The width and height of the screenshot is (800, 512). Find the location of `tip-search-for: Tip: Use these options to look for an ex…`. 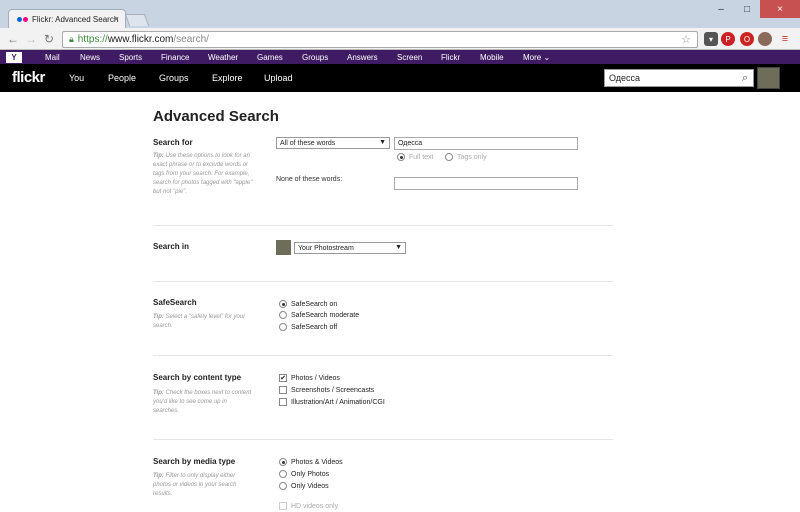

tip-search-for: Tip: Use these options to look for an ex… is located at coordinates (203, 174).